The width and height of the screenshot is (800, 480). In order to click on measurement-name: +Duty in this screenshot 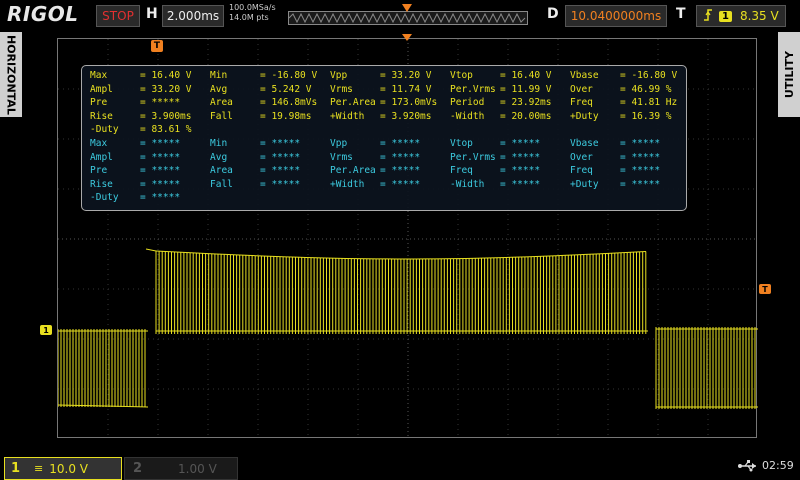, I will do `click(584, 184)`.